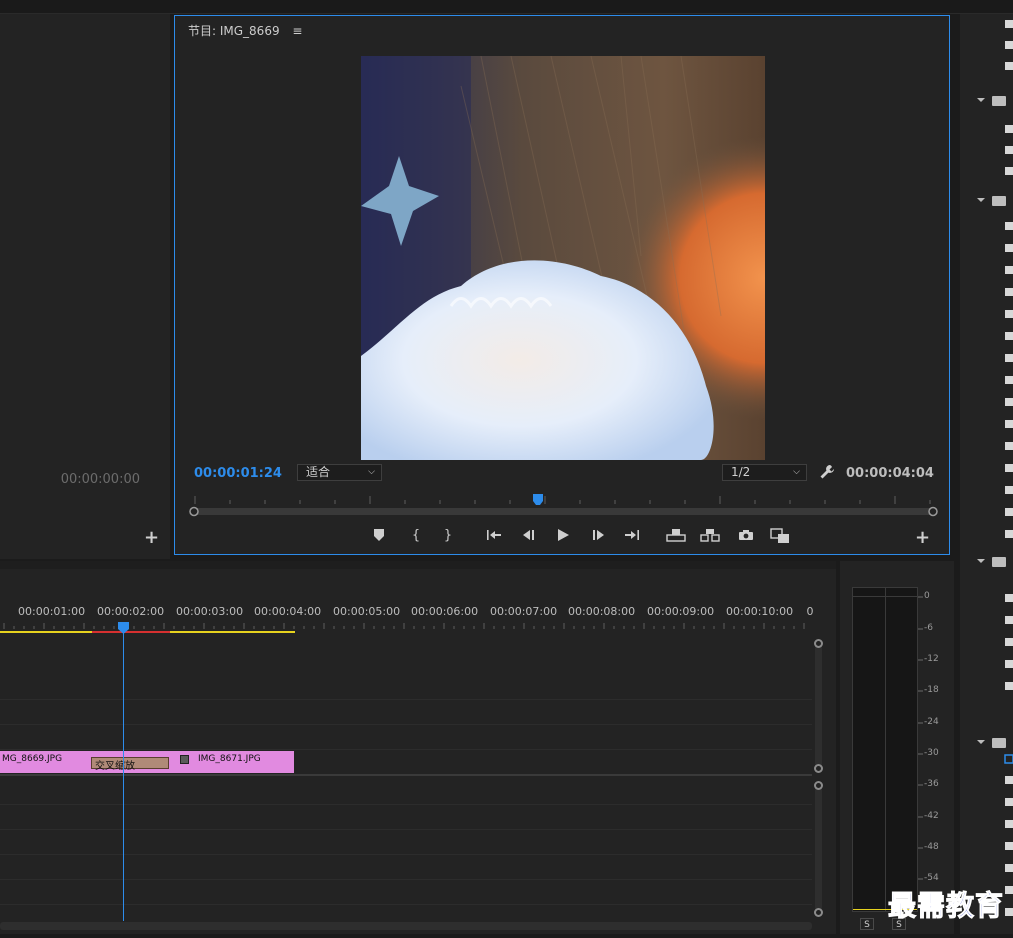 Image resolution: width=1013 pixels, height=938 pixels. Describe the element at coordinates (32, 759) in the screenshot. I see `clip-label: MG_8669.JPG` at that location.